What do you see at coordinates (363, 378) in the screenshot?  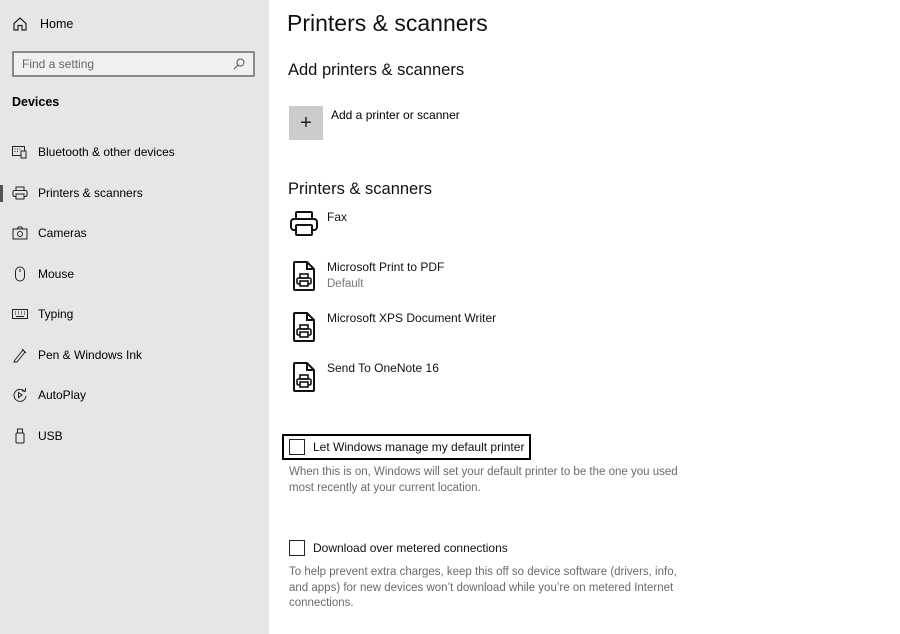 I see `printer-item-onenote: Send To OneNote 16` at bounding box center [363, 378].